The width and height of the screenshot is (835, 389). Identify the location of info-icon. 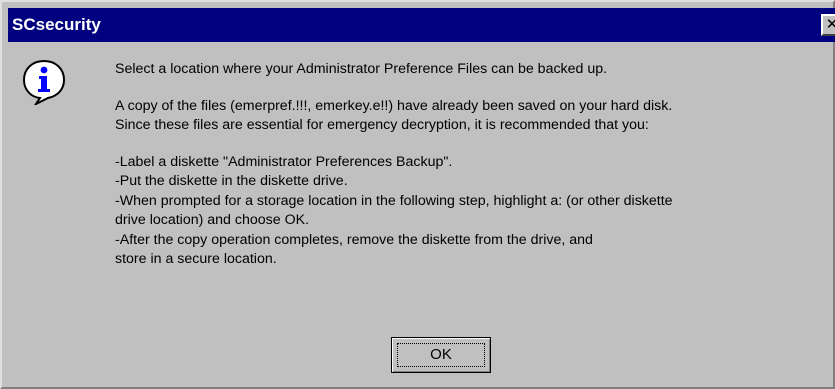
(44, 82).